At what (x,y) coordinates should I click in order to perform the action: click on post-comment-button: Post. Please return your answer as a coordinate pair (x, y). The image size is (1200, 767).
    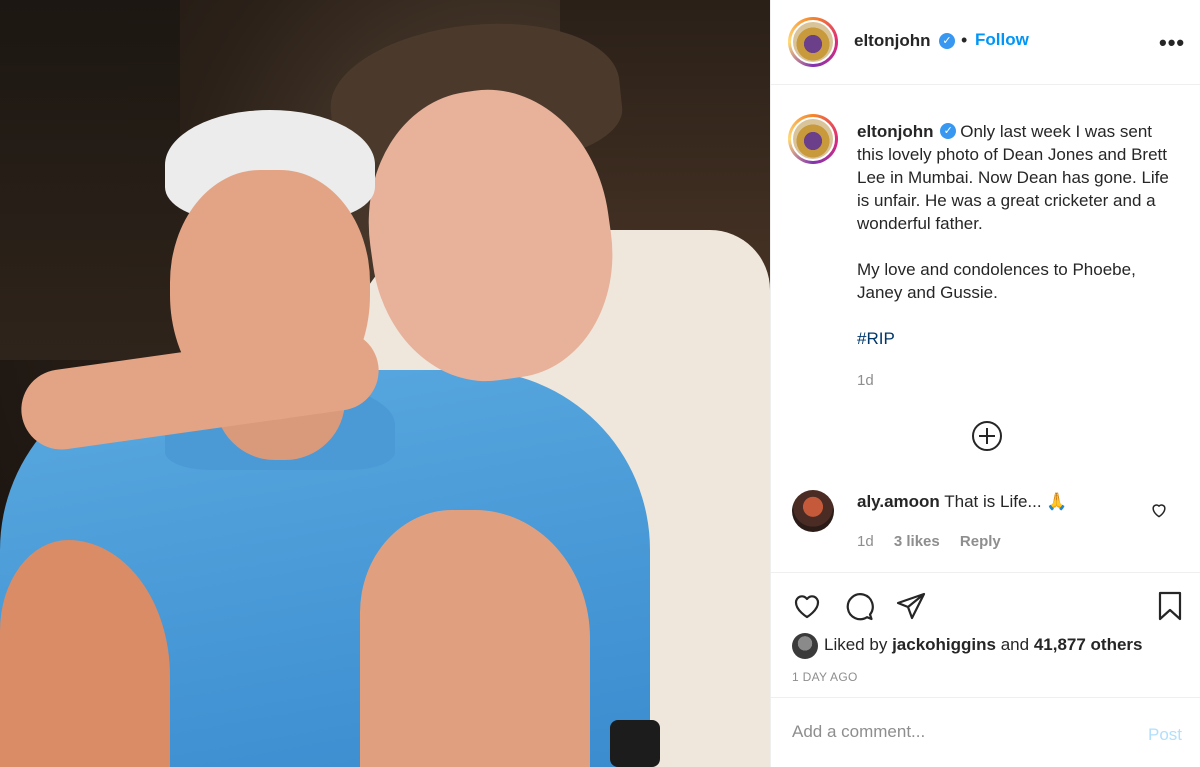
    Looking at the image, I should click on (1165, 735).